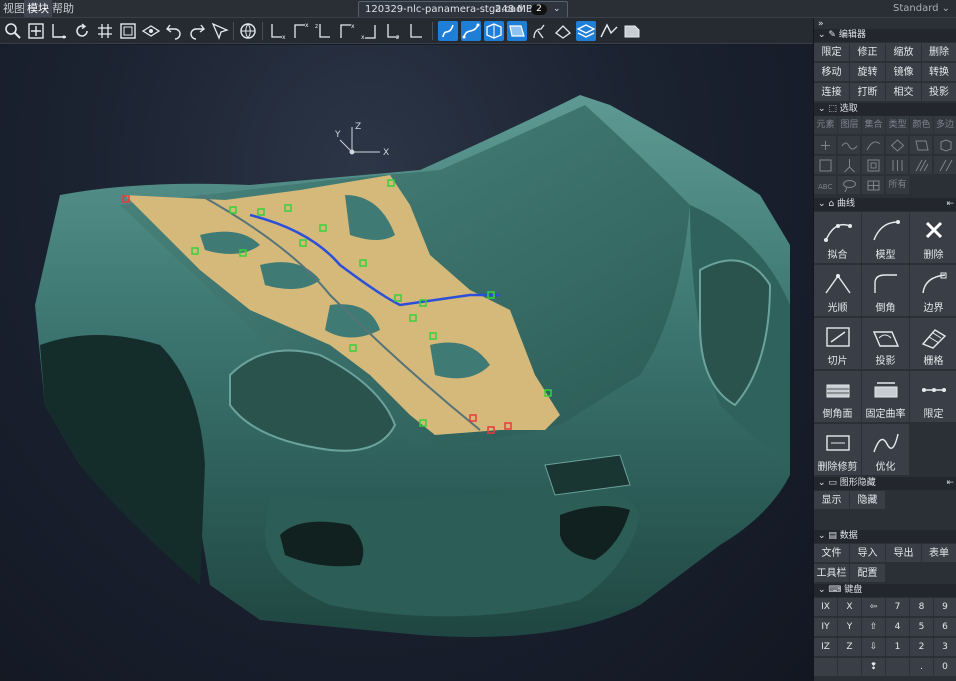 This screenshot has width=956, height=681. I want to click on key: ⇦, so click(874, 607).